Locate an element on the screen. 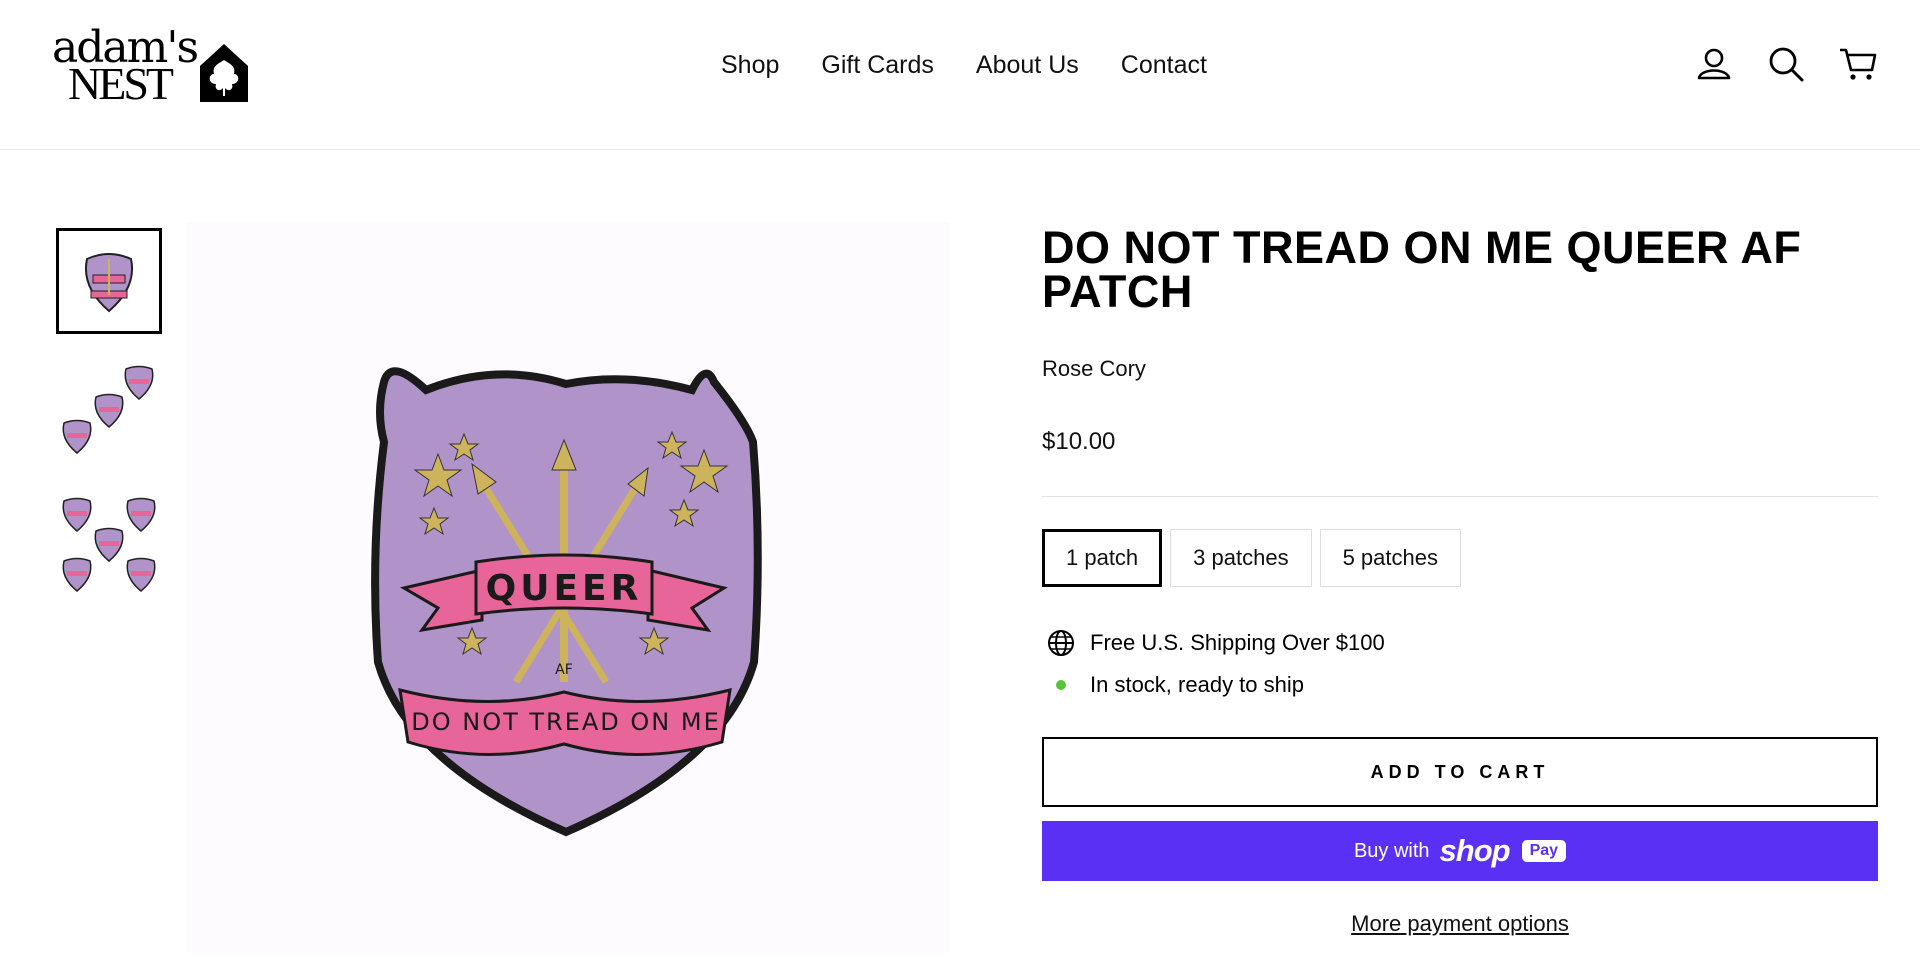 Image resolution: width=1920 pixels, height=957 pixels. patch-thumbnail-image is located at coordinates (109, 283).